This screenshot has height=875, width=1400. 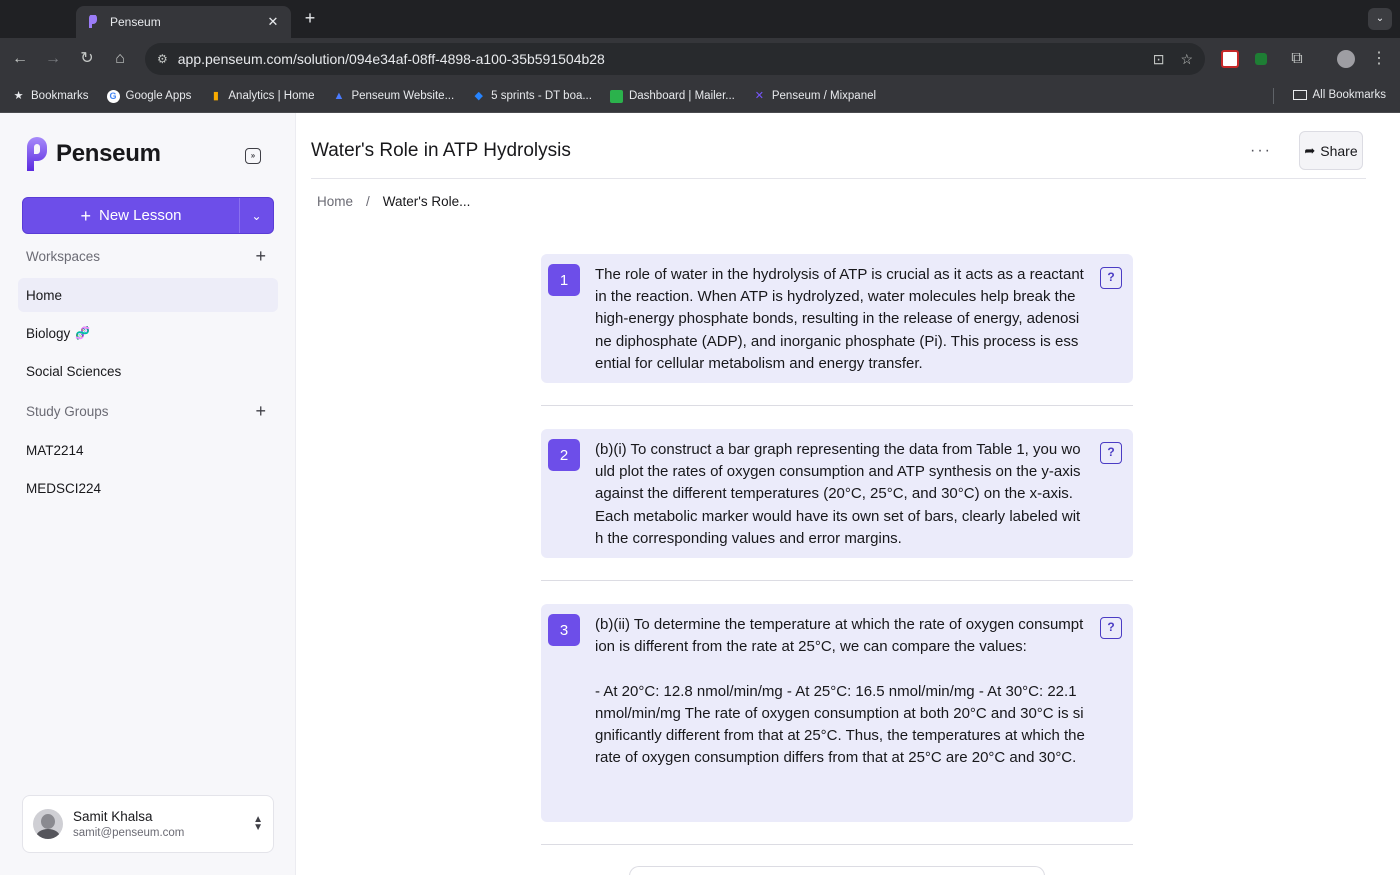 What do you see at coordinates (162, 59) in the screenshot?
I see `site-info-icon: ⚙` at bounding box center [162, 59].